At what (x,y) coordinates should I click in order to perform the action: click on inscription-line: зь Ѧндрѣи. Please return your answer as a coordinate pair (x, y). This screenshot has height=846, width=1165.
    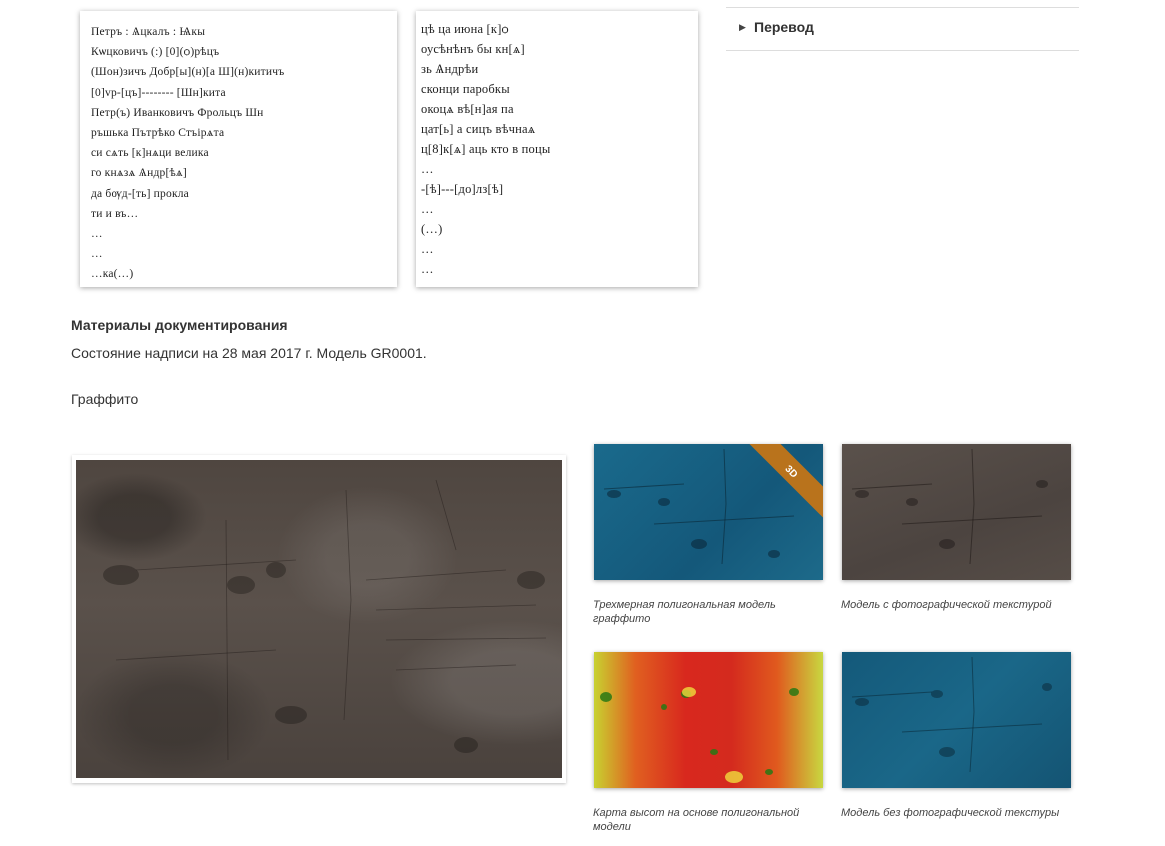
    Looking at the image, I should click on (450, 69).